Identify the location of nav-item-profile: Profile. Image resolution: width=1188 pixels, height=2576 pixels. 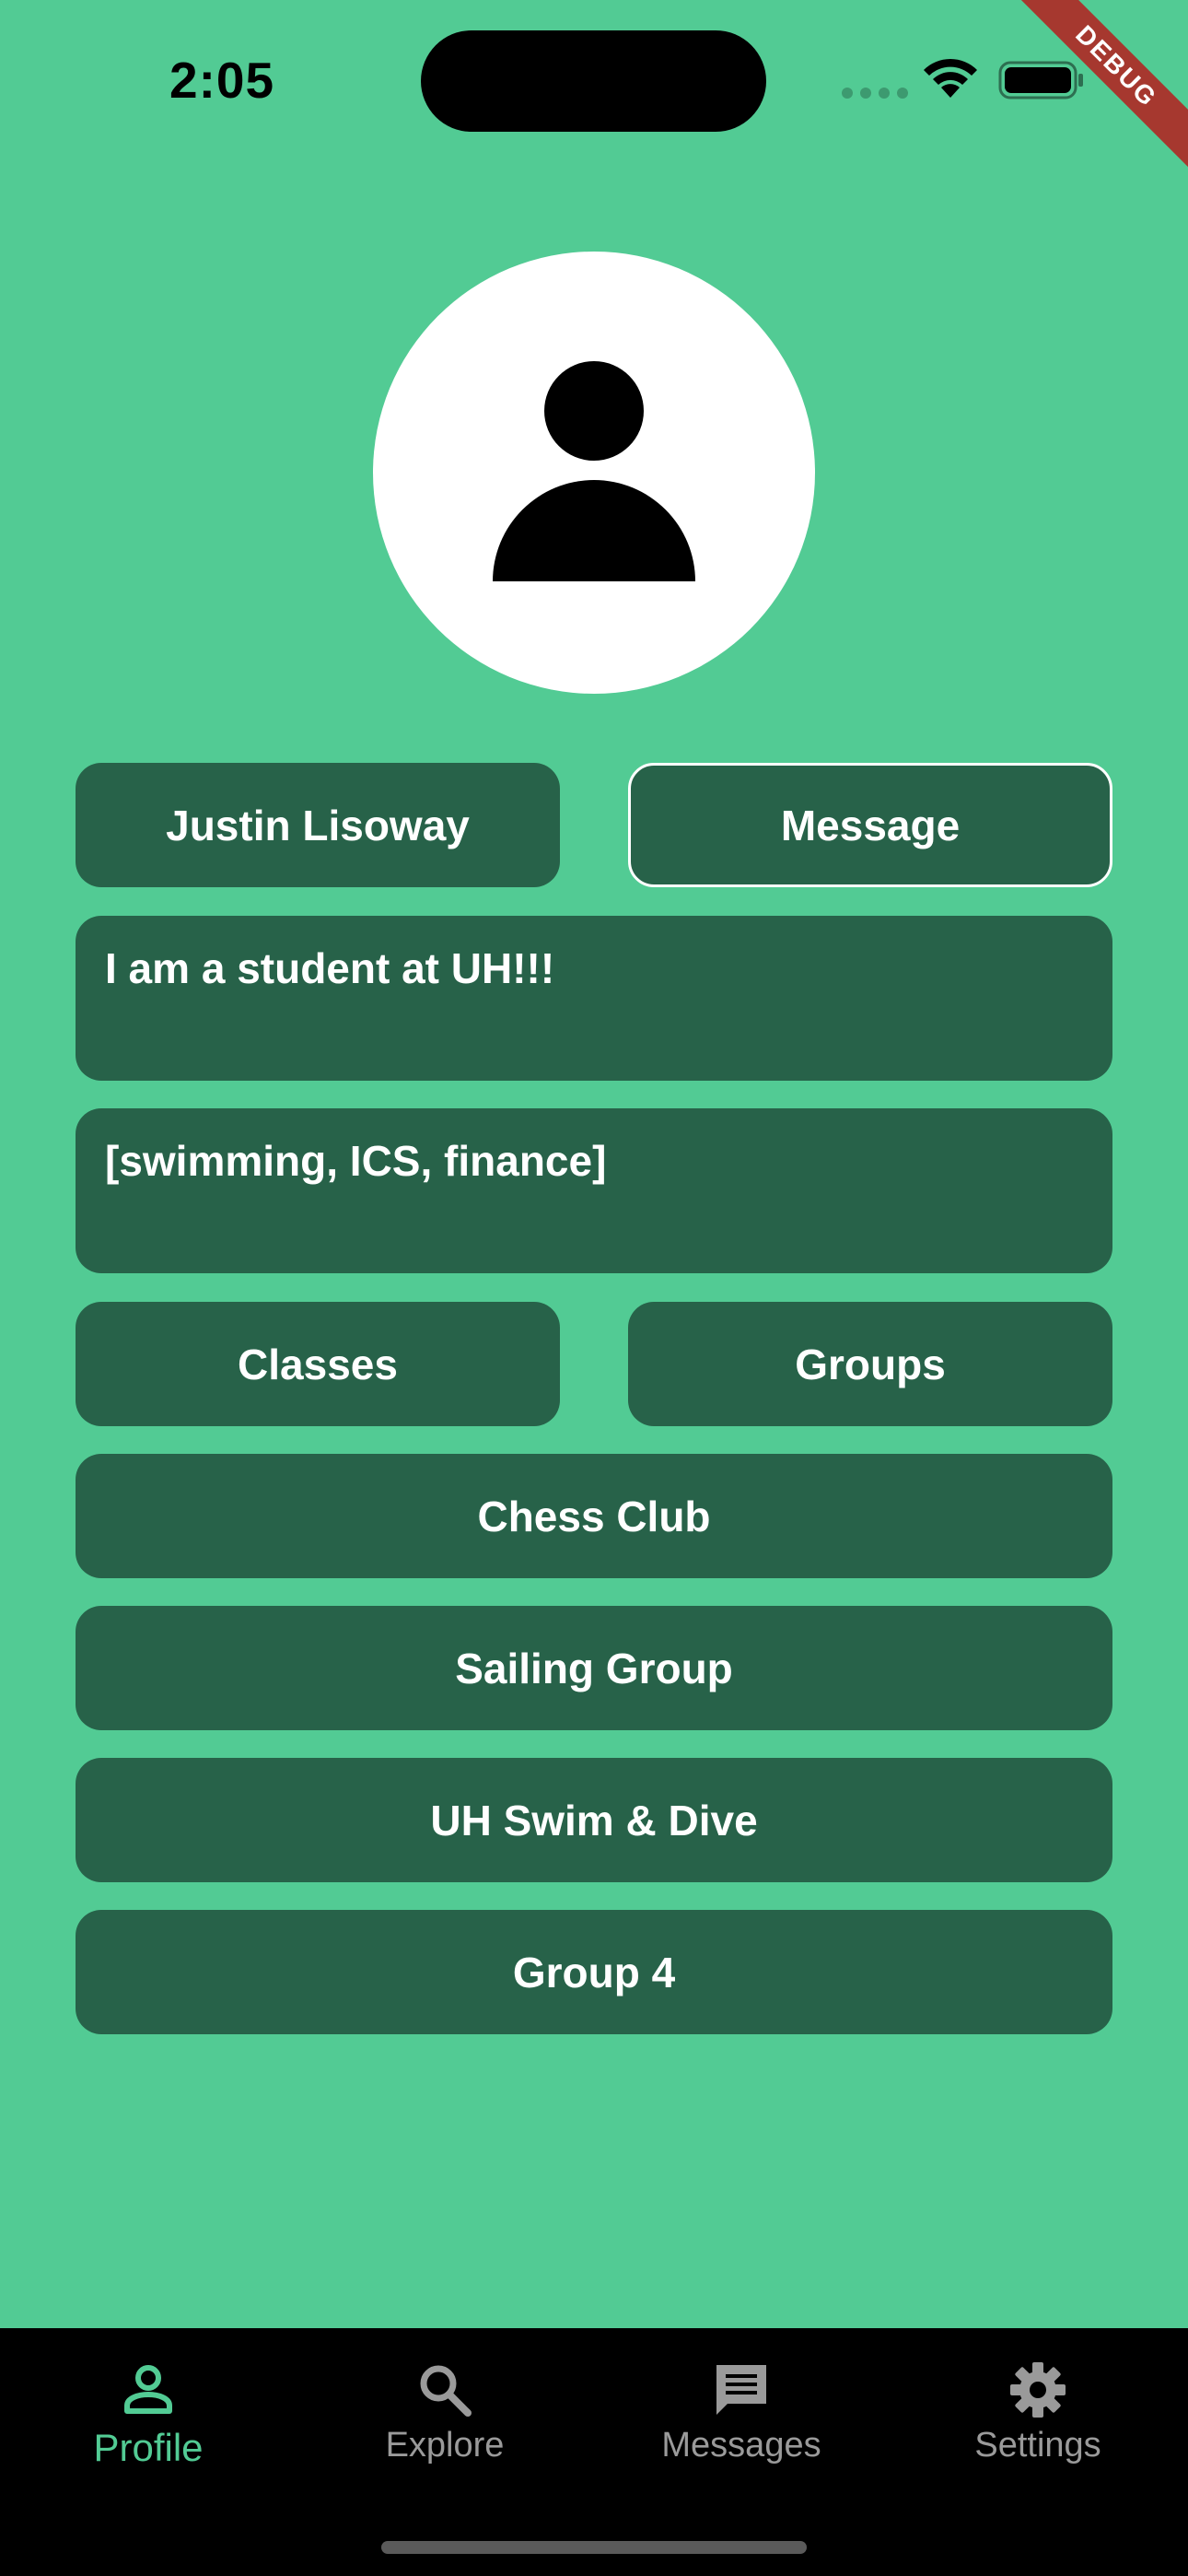
(148, 2411).